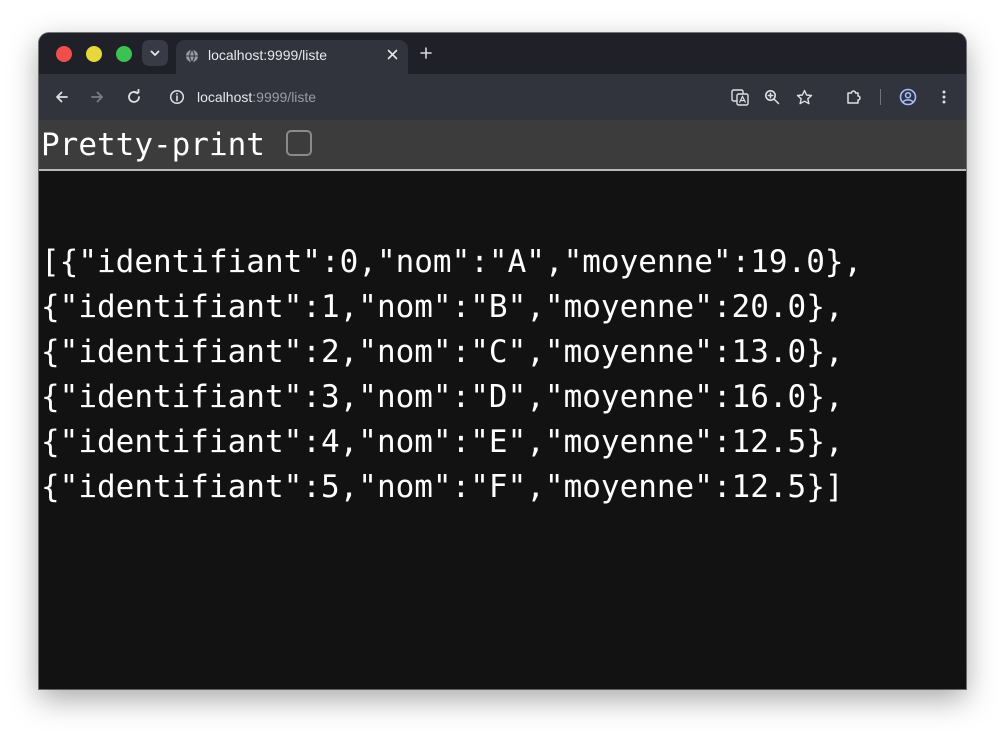 The image size is (1006, 739). Describe the element at coordinates (502, 53) in the screenshot. I see `tab-strip: localhost:9999/liste` at that location.